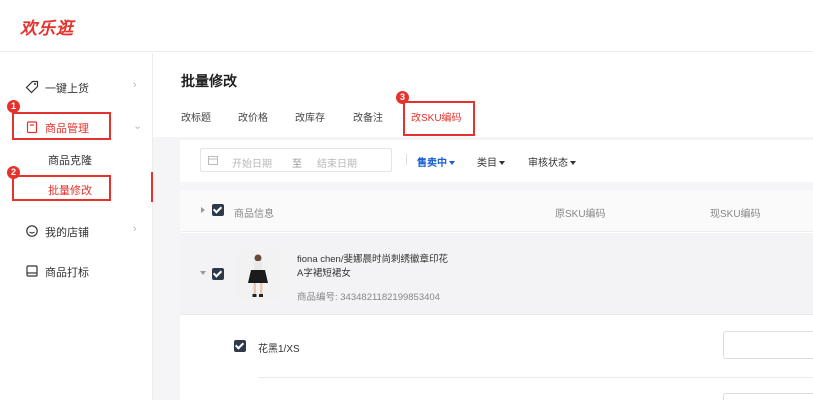 Image resolution: width=813 pixels, height=400 pixels. Describe the element at coordinates (432, 163) in the screenshot. I see `status-dropdown-label: 售卖中` at that location.